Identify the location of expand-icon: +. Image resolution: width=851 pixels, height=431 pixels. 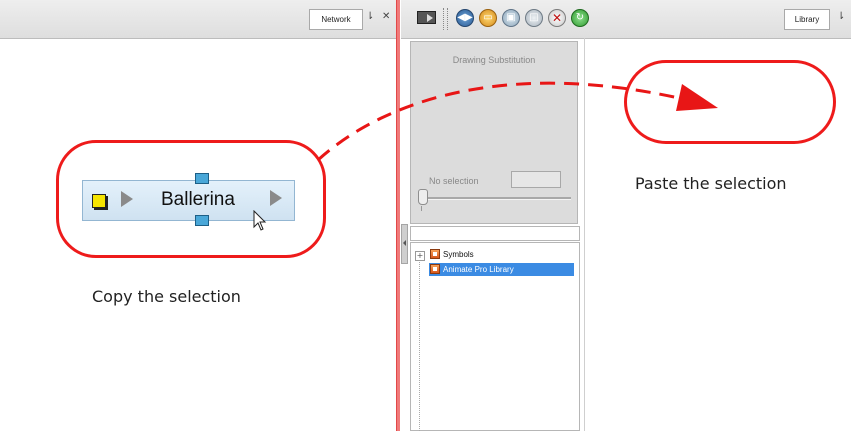
(420, 256).